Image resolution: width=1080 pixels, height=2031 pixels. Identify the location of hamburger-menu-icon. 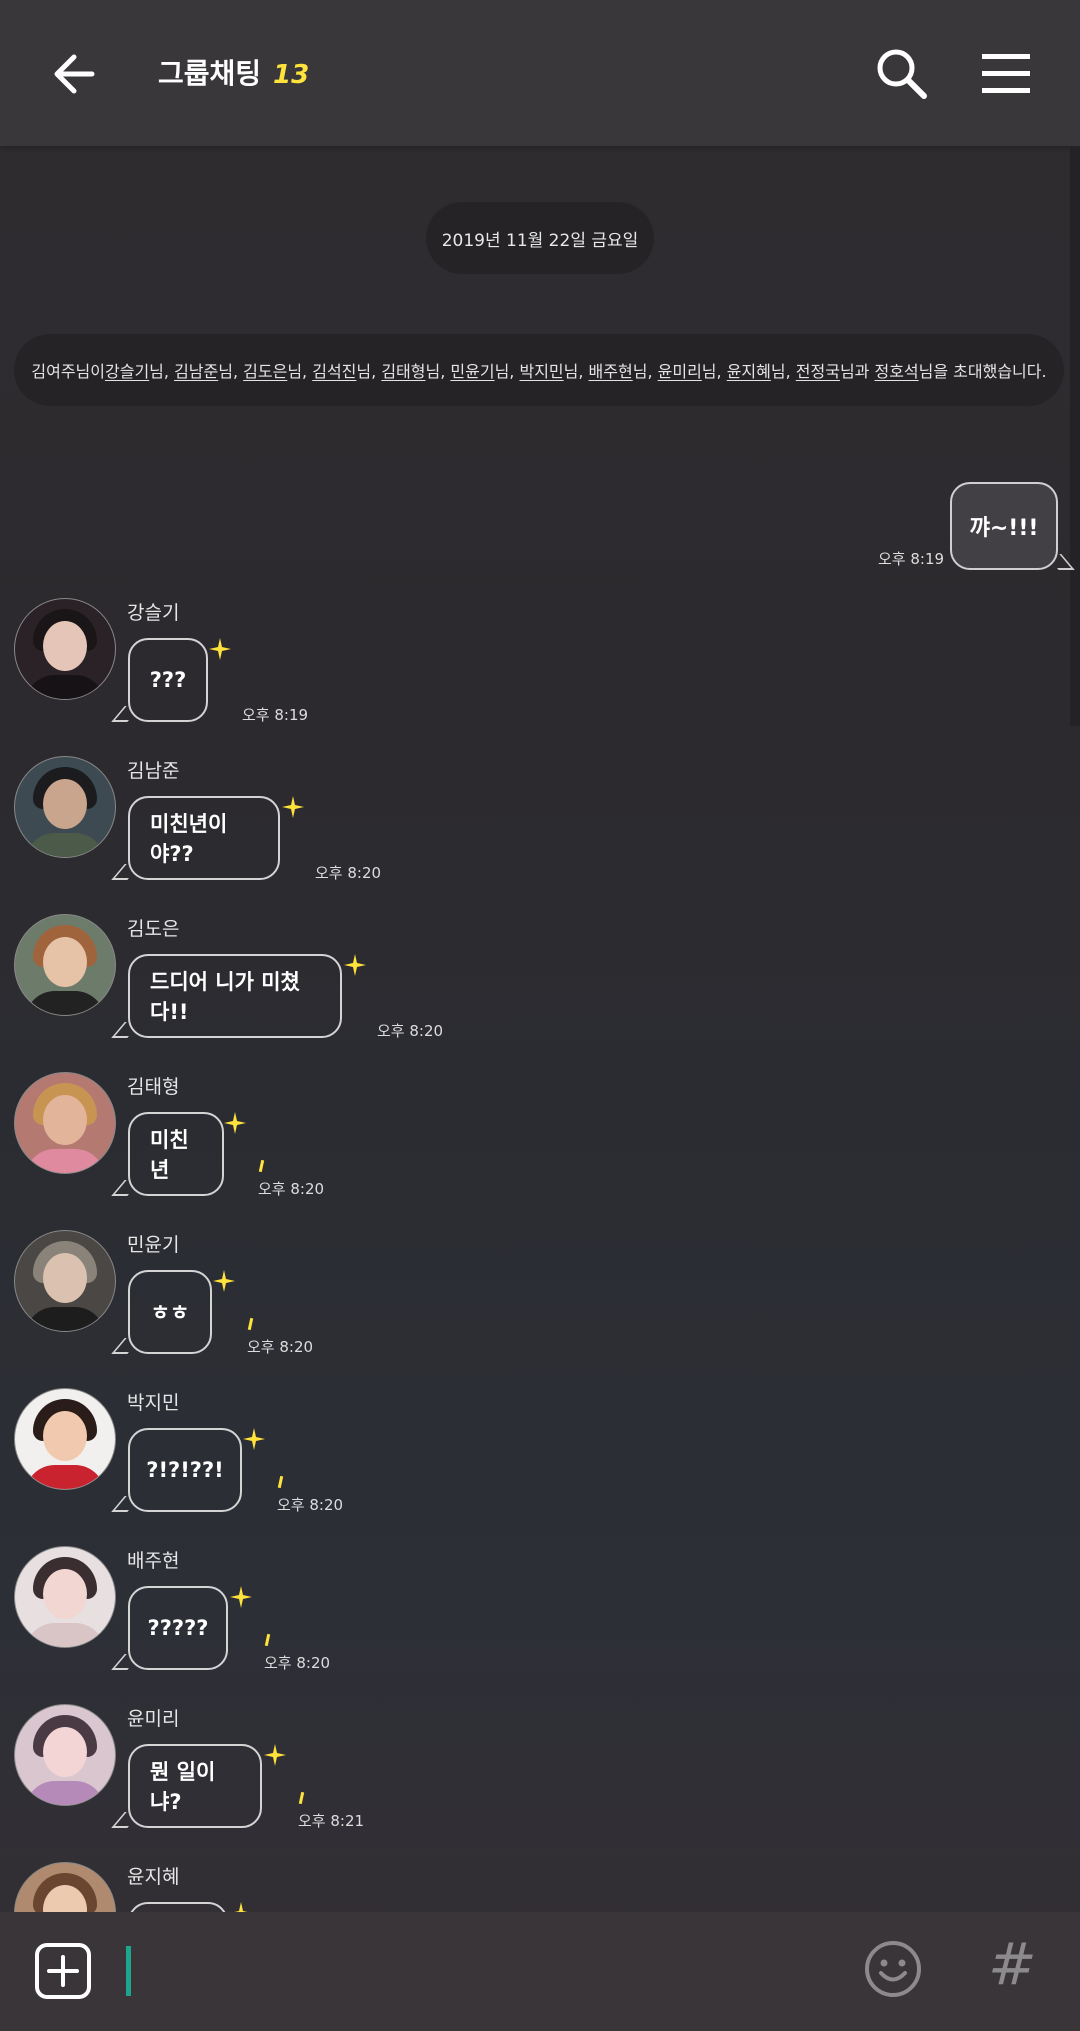
(1006, 74).